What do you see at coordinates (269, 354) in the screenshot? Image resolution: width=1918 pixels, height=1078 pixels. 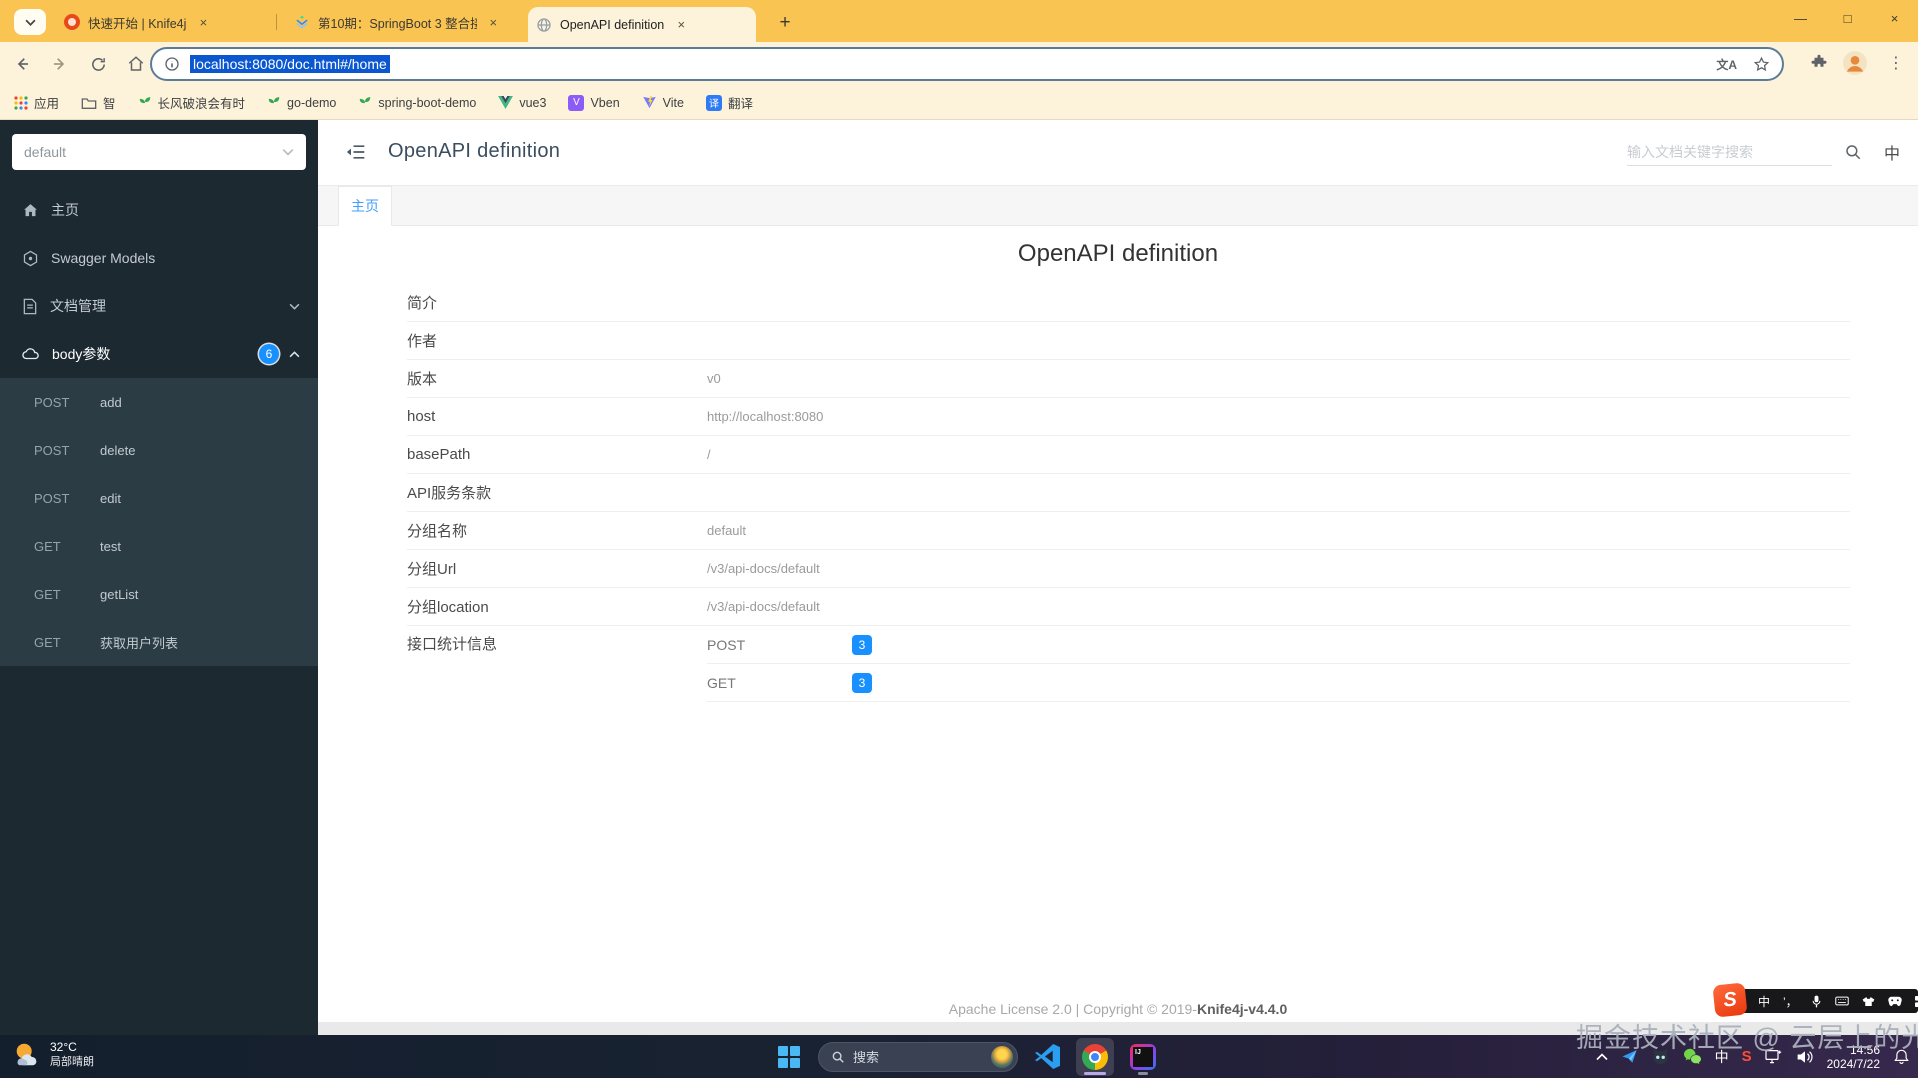 I see `api-count-badge: 6` at bounding box center [269, 354].